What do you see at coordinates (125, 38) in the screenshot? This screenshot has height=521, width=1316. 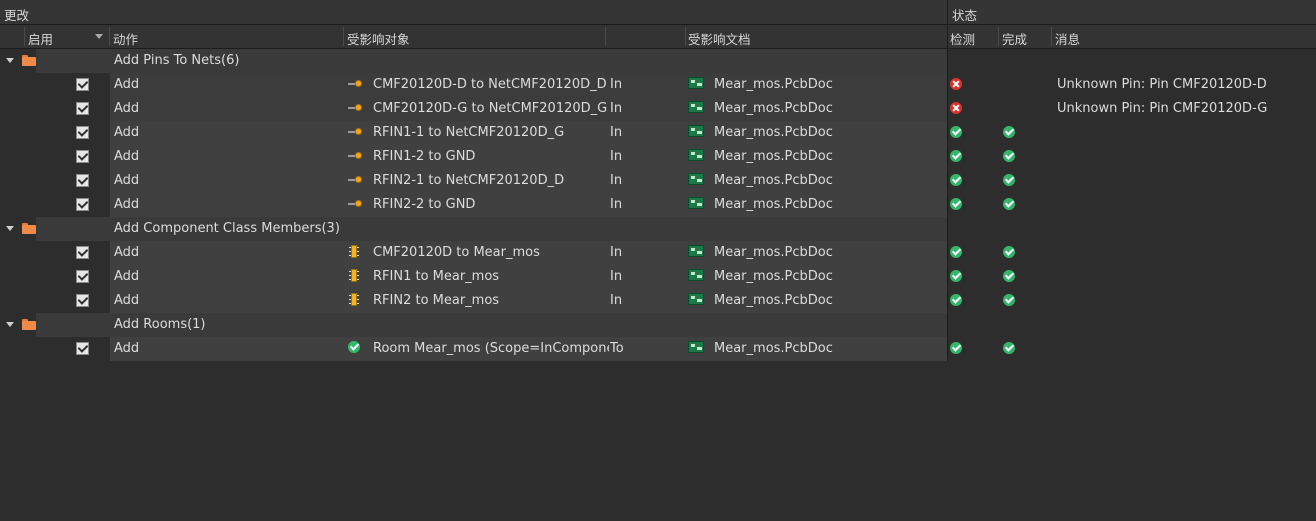 I see `col-action: 动作` at bounding box center [125, 38].